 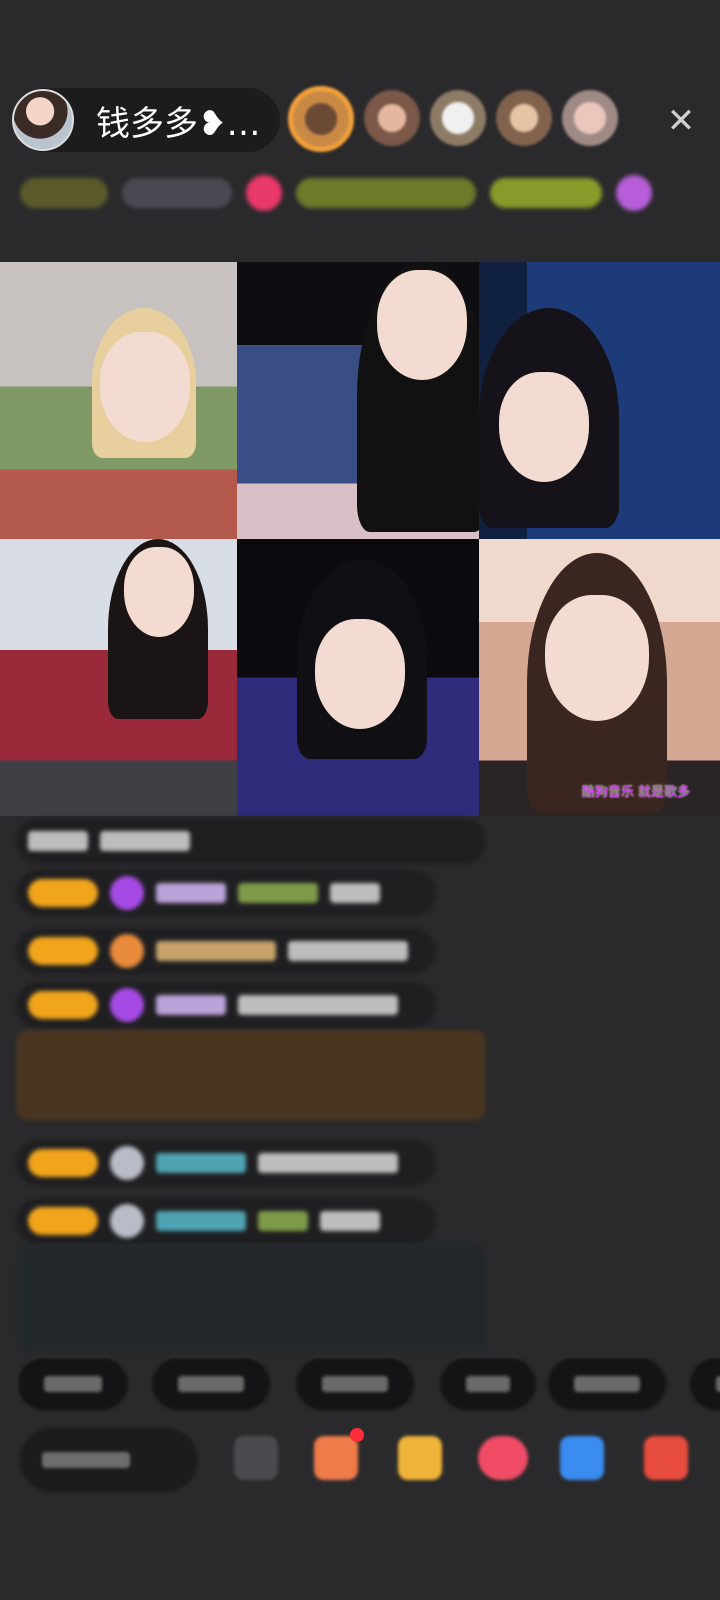 I want to click on game-icon, so click(x=503, y=1458).